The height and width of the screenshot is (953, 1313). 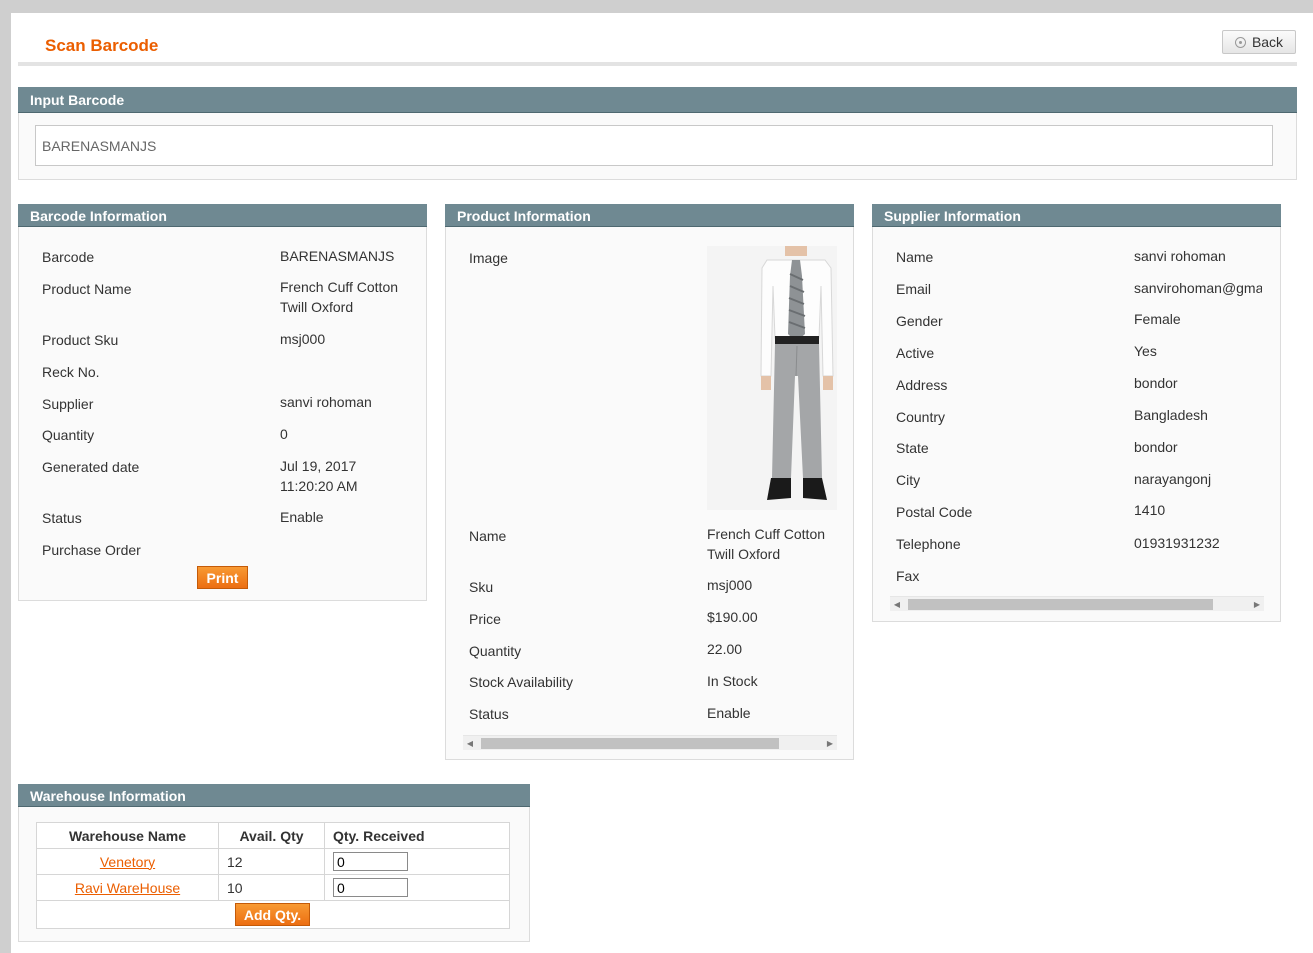 What do you see at coordinates (1177, 543) in the screenshot?
I see `telephone-value: 01931931232` at bounding box center [1177, 543].